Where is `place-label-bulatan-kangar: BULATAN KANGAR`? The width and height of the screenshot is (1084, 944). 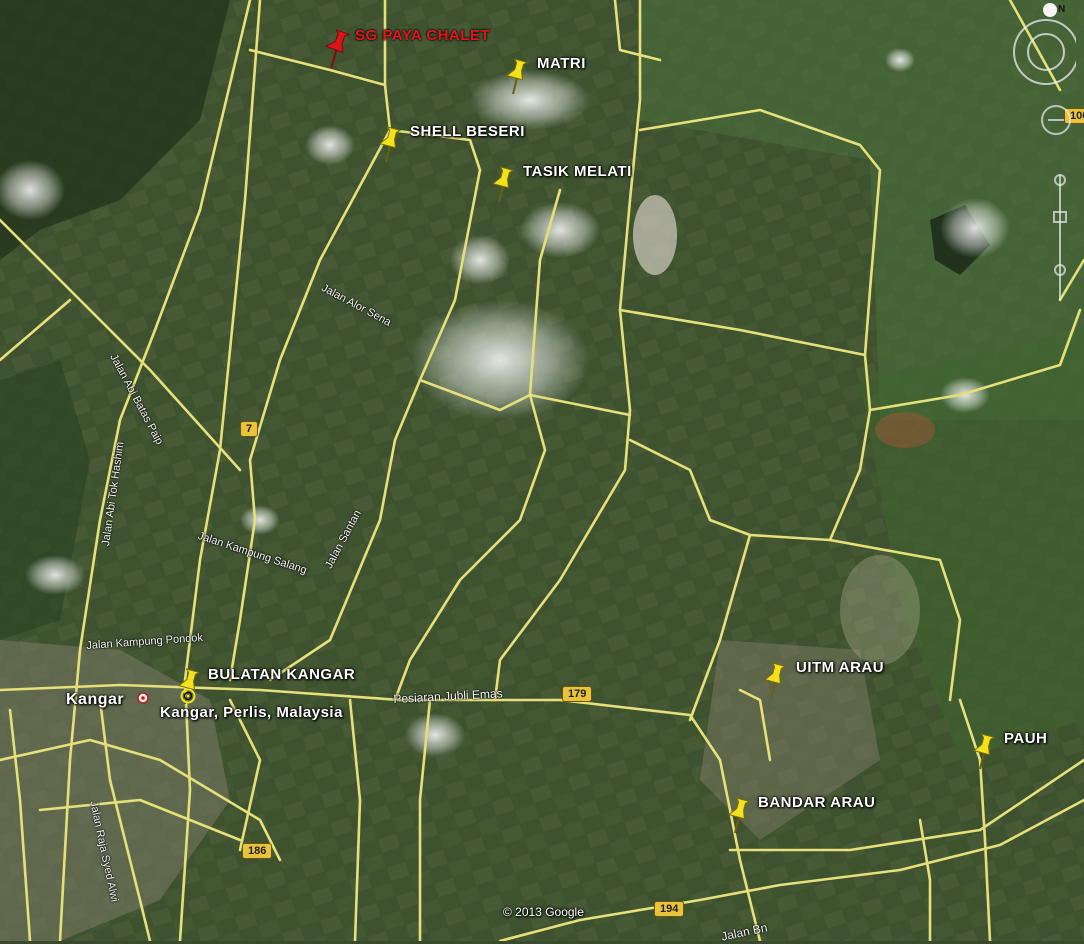 place-label-bulatan-kangar: BULATAN KANGAR is located at coordinates (281, 674).